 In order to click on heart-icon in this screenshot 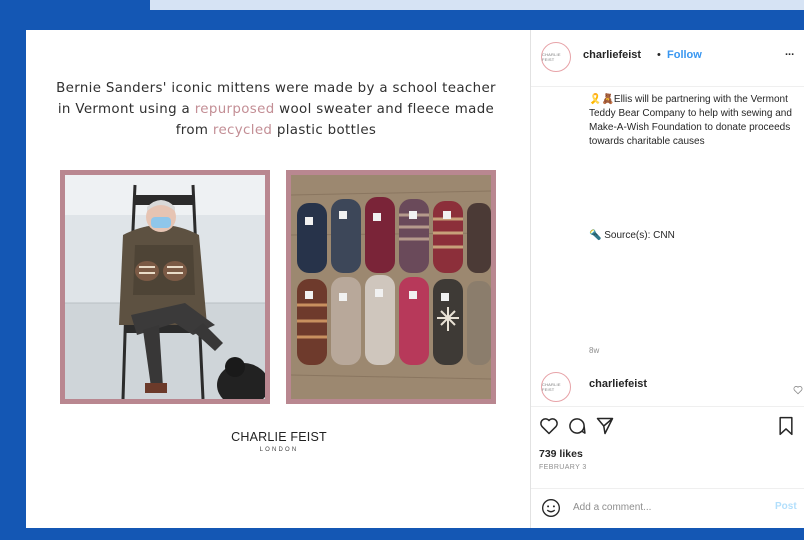, I will do `click(549, 428)`.